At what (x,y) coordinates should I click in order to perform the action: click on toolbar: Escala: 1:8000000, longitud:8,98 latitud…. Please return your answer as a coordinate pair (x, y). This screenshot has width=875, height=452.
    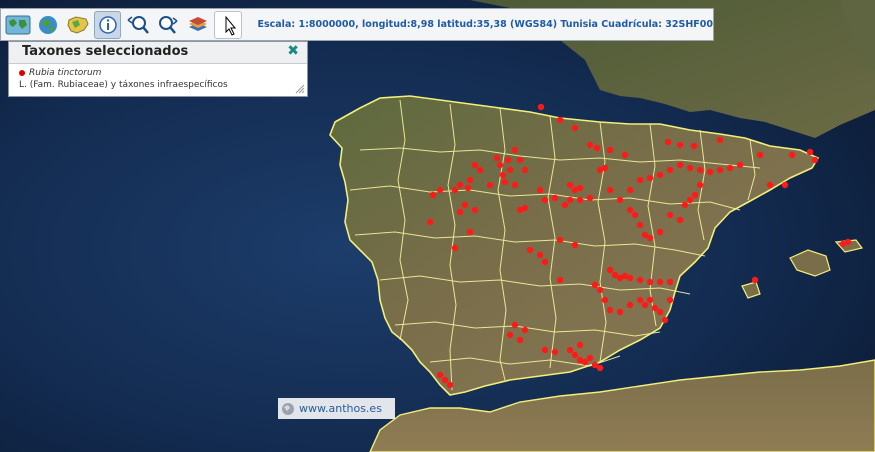
    Looking at the image, I should click on (357, 24).